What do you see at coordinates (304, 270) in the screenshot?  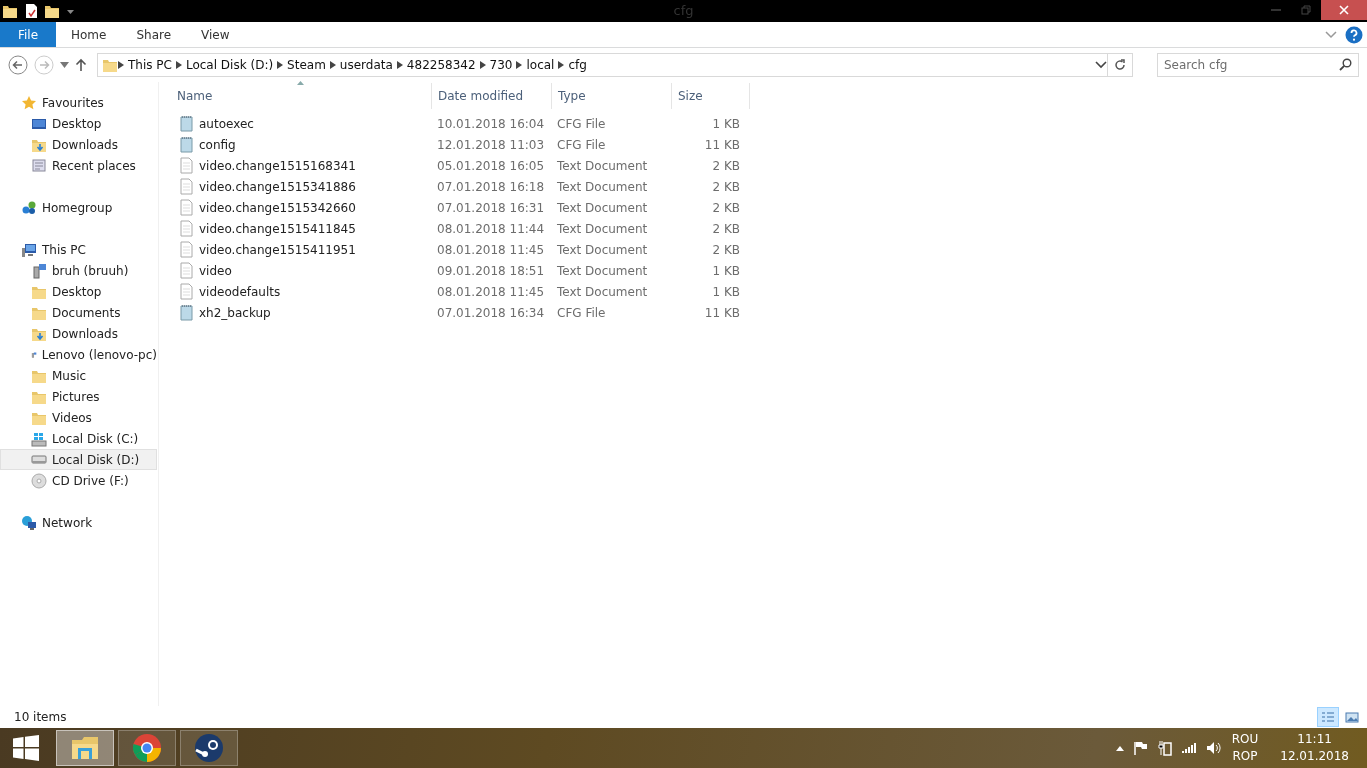 I see `file-name: video` at bounding box center [304, 270].